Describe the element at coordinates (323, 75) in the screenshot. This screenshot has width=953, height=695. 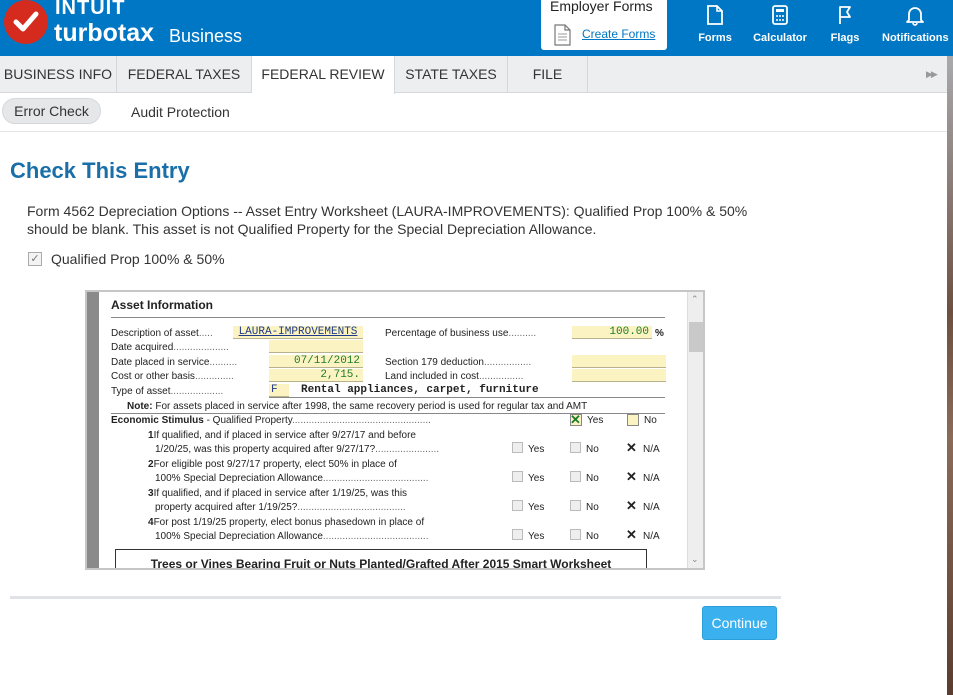
I see `tab-federal-review: FEDERAL REVIEW` at that location.